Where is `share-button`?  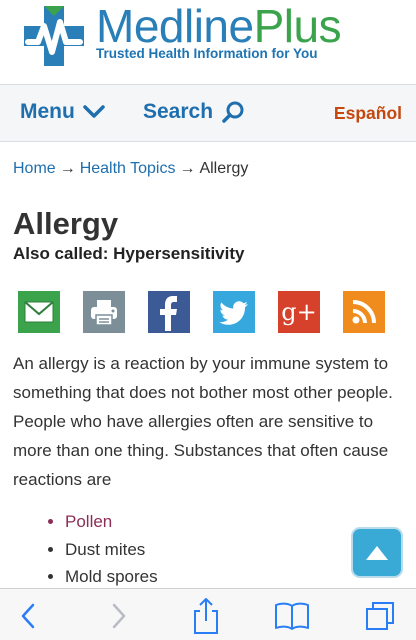
share-button is located at coordinates (206, 616).